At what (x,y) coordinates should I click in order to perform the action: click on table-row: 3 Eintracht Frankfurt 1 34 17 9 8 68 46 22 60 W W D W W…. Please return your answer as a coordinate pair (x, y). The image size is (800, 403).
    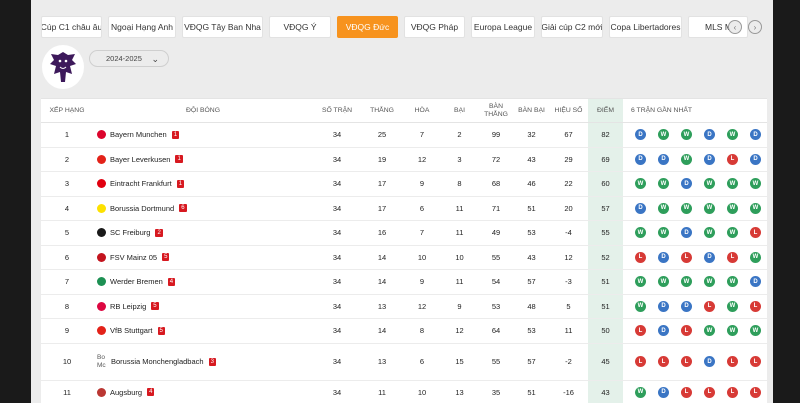
    Looking at the image, I should click on (404, 184).